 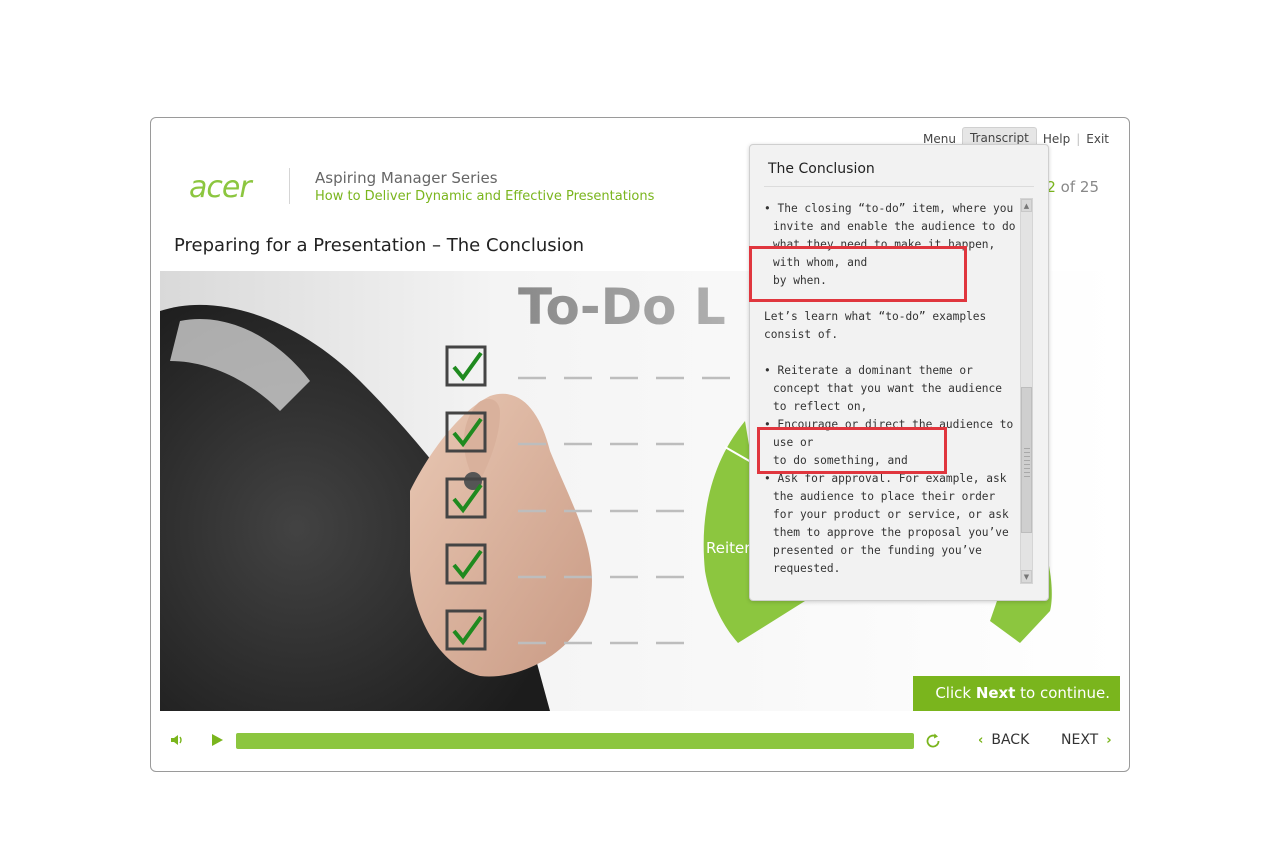 I want to click on replay-icon, so click(x=933, y=741).